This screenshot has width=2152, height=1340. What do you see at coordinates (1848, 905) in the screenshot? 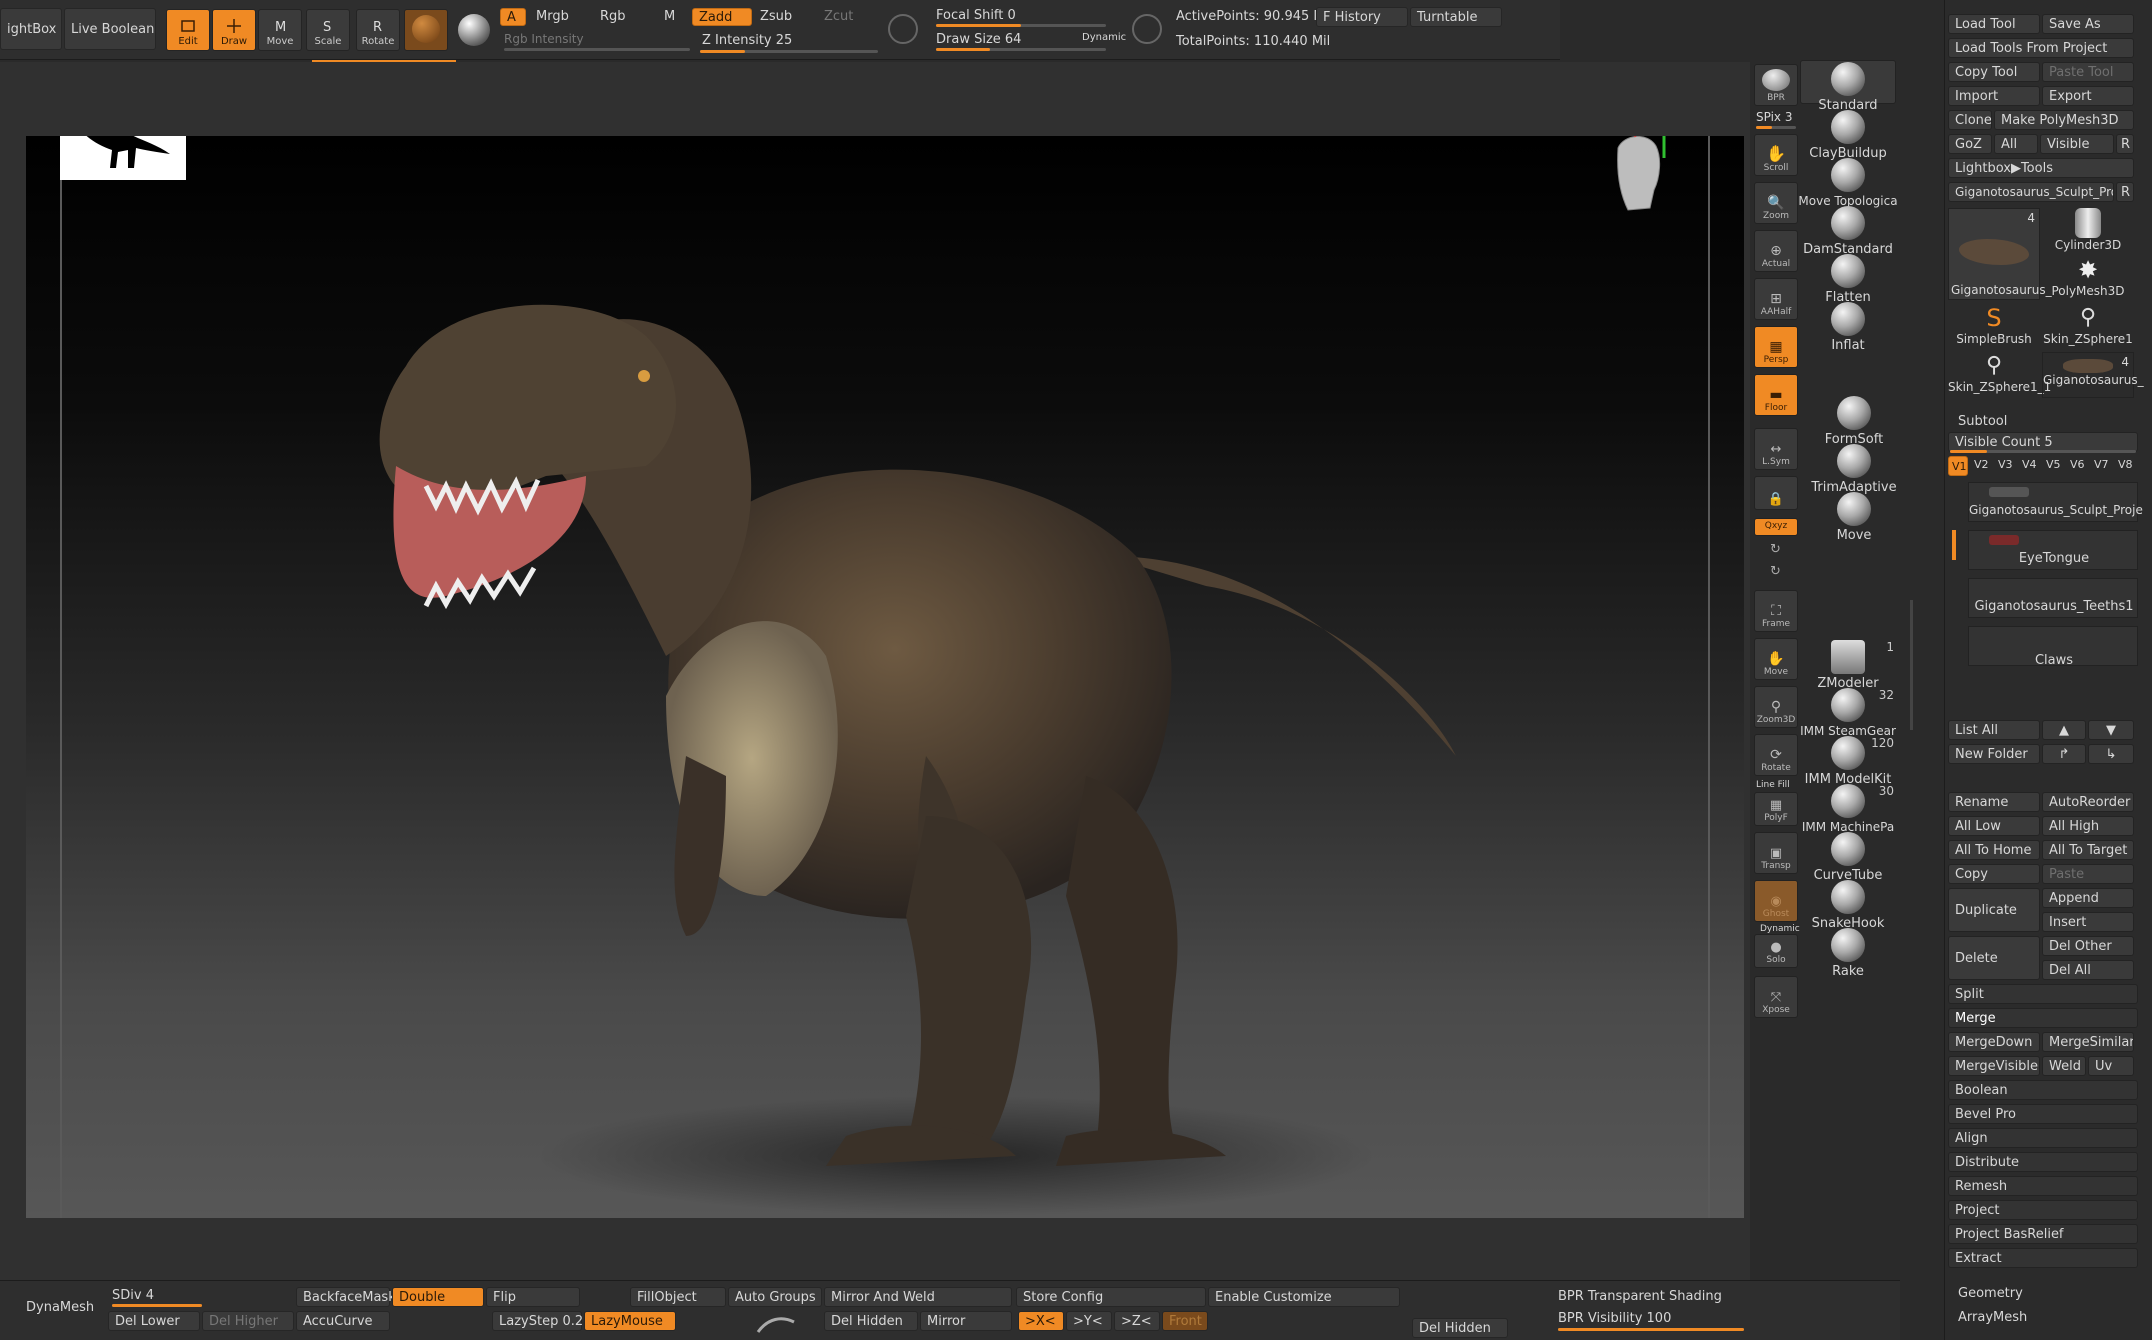
I see `brush-snakehook: SnakeHook` at bounding box center [1848, 905].